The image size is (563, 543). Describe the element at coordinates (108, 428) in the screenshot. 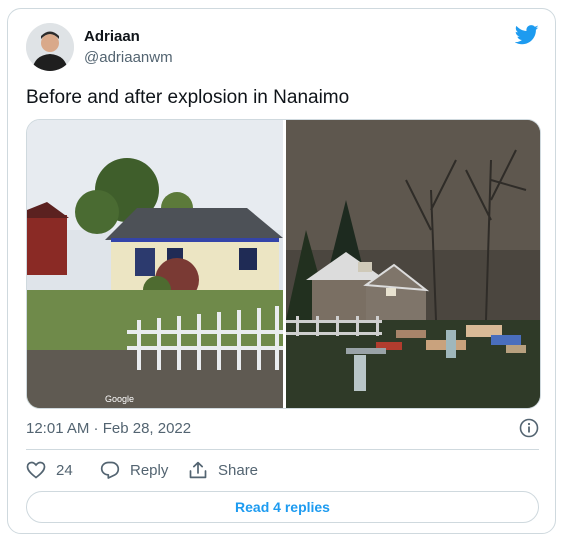

I see `tweet-timestamp: 12:01 AM · Feb 28, 2022` at that location.